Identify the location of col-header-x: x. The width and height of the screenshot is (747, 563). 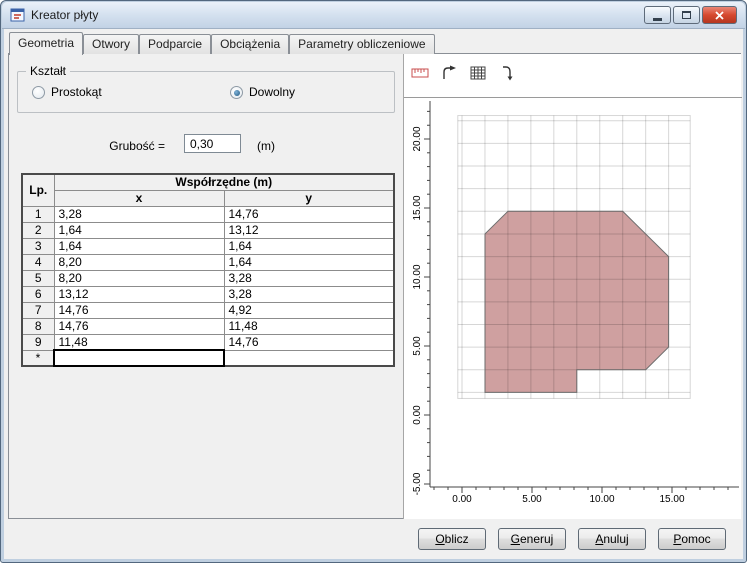
(139, 198).